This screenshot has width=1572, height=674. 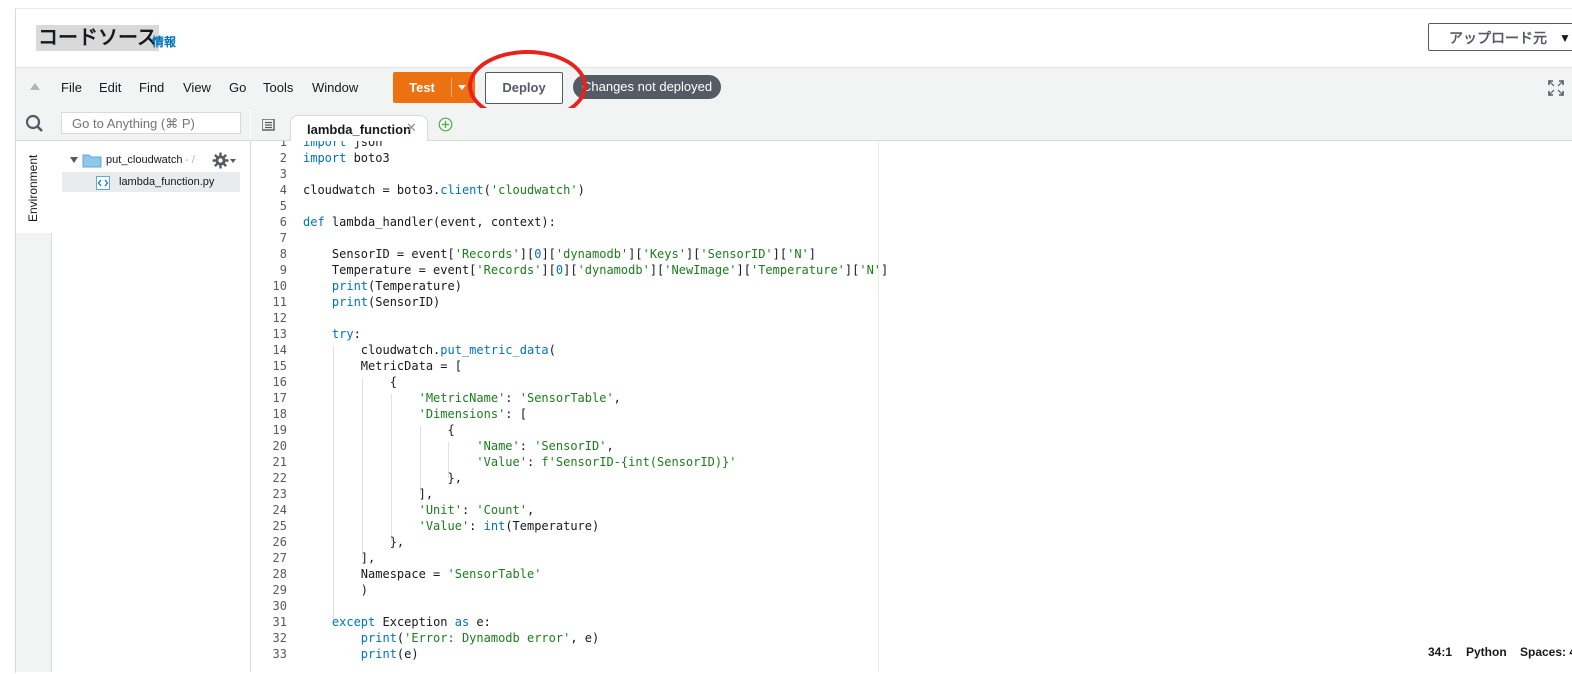 What do you see at coordinates (751, 190) in the screenshot?
I see `code-line: 4 cloudwatch = boto3.client('cloudwatch')` at bounding box center [751, 190].